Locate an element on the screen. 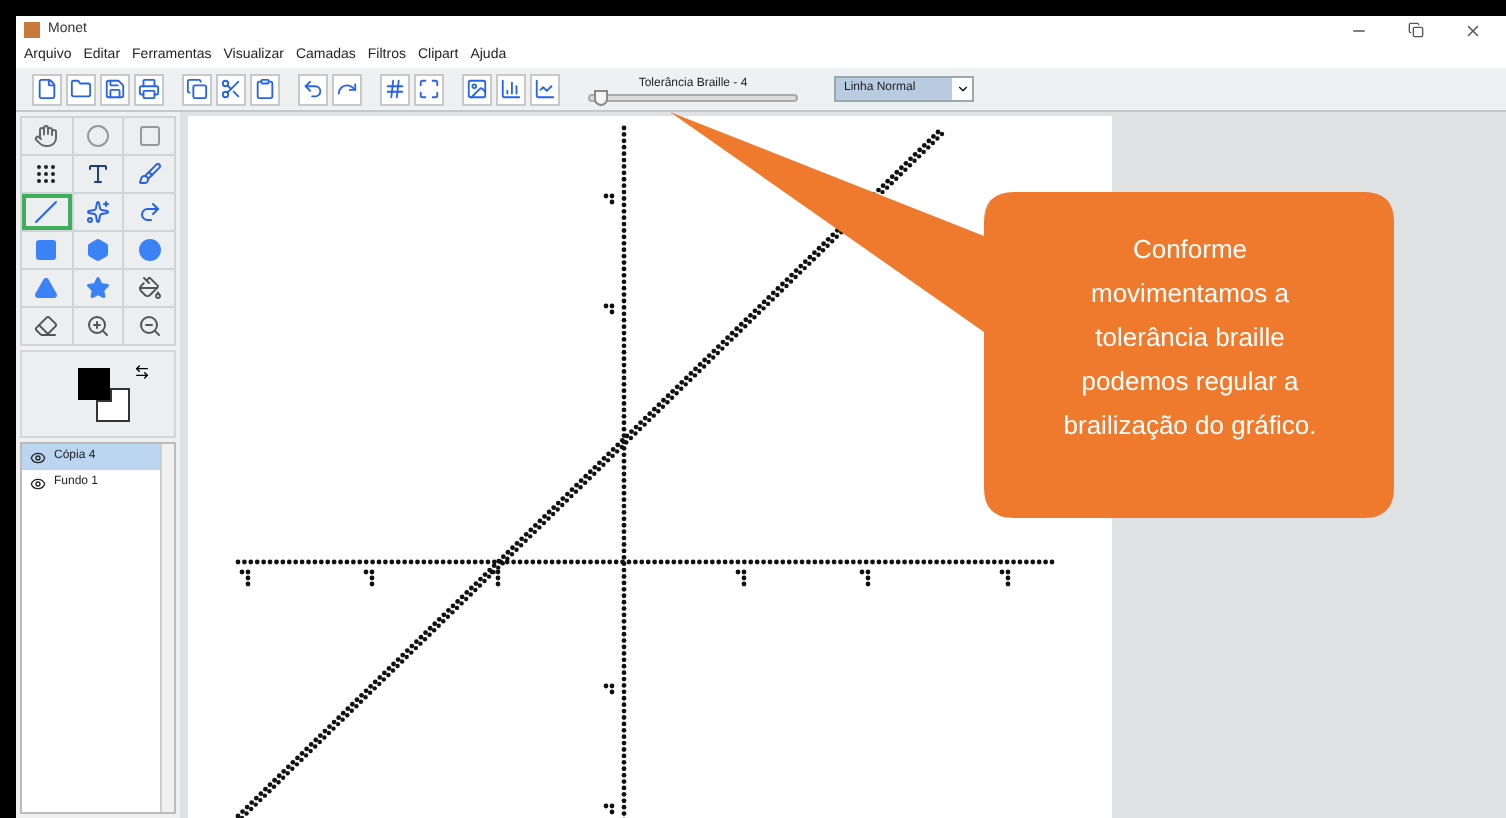 This screenshot has width=1506, height=818. new-file-icon is located at coordinates (47, 89).